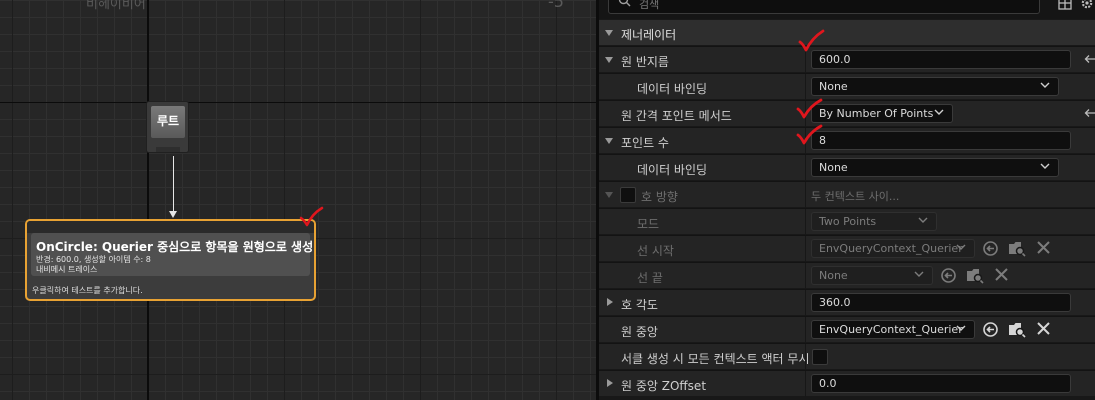 Image resolution: width=1095 pixels, height=400 pixels. Describe the element at coordinates (847, 32) in the screenshot. I see `section-generator: 제너레이터` at that location.